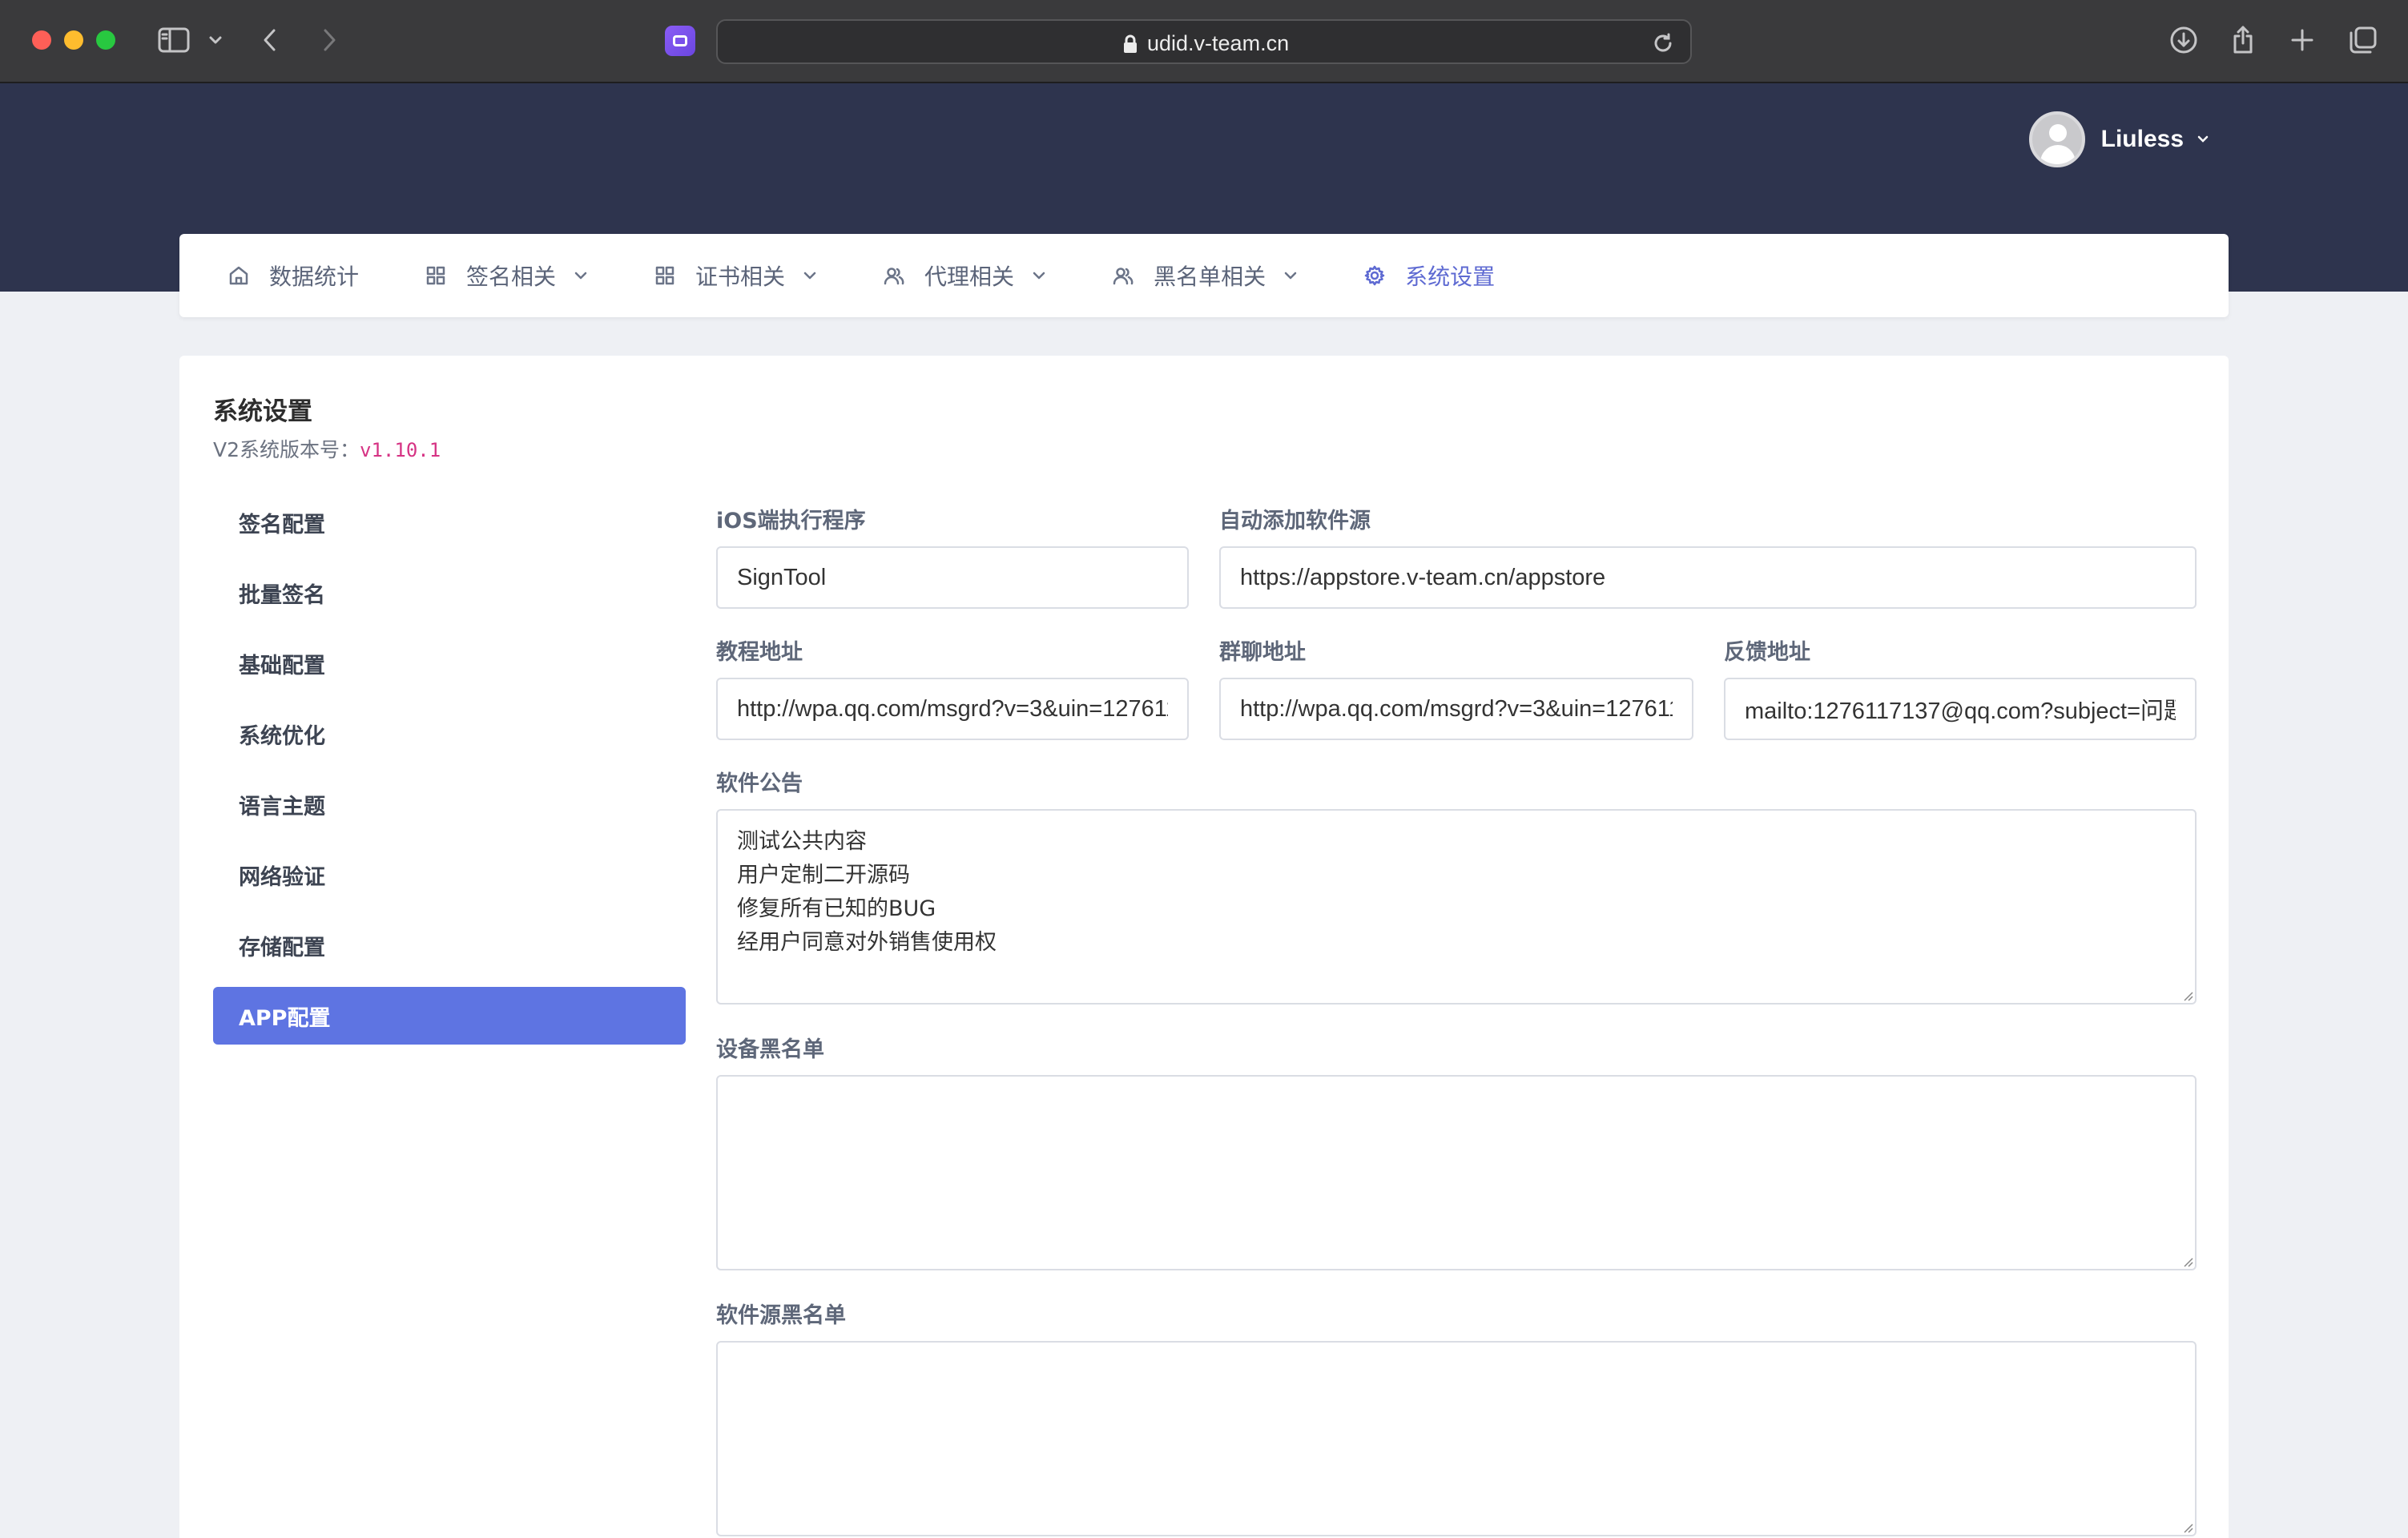  Describe the element at coordinates (1262, 652) in the screenshot. I see `group-chat-label: 群聊地址` at that location.